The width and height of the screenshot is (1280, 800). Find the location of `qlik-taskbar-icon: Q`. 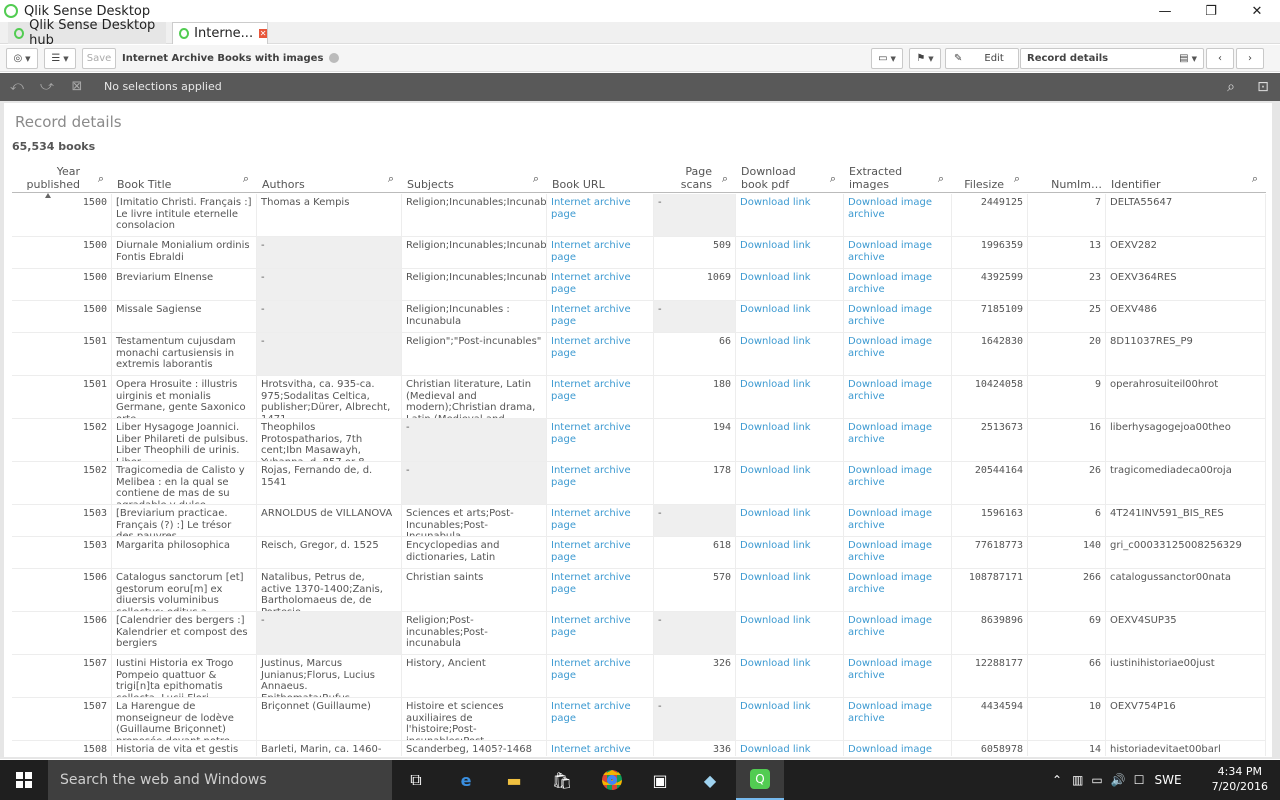

qlik-taskbar-icon: Q is located at coordinates (760, 780).